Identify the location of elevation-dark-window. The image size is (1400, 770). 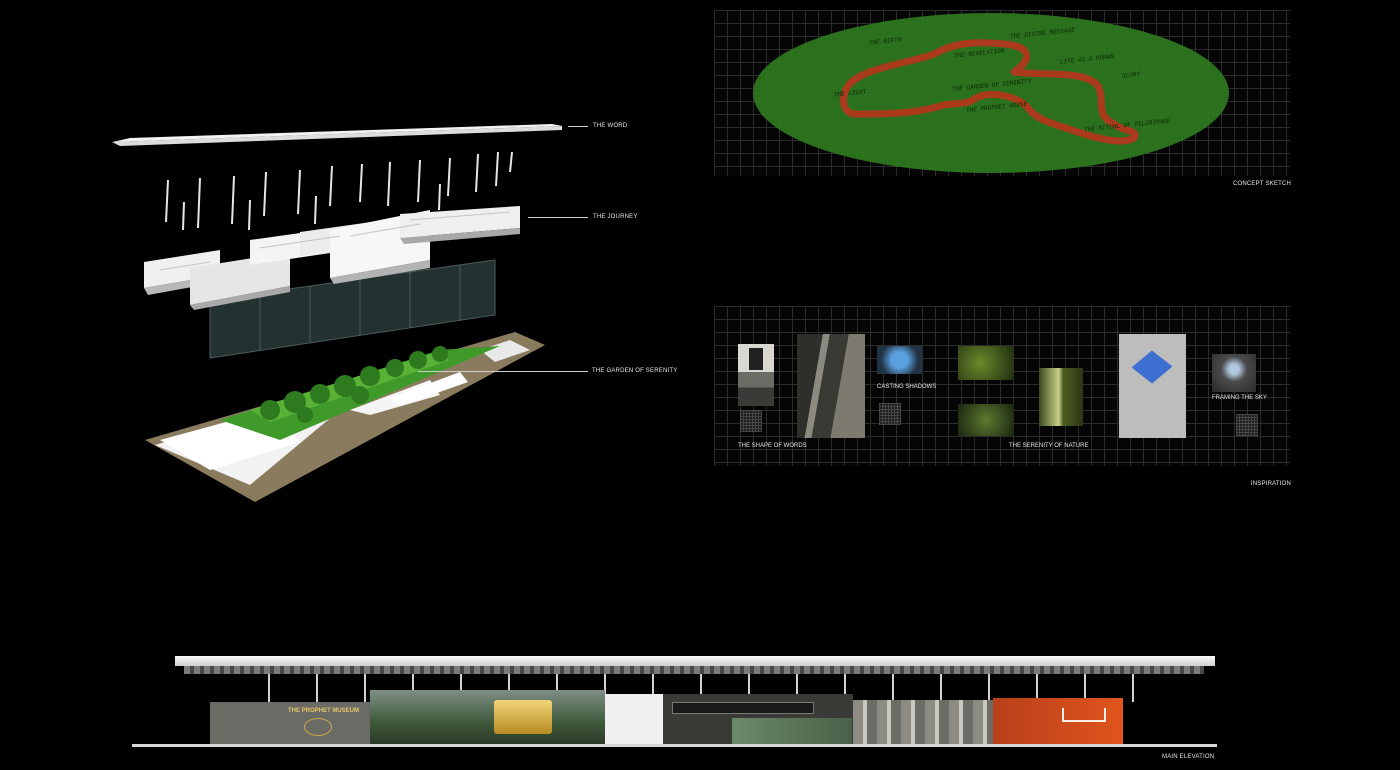
(743, 708).